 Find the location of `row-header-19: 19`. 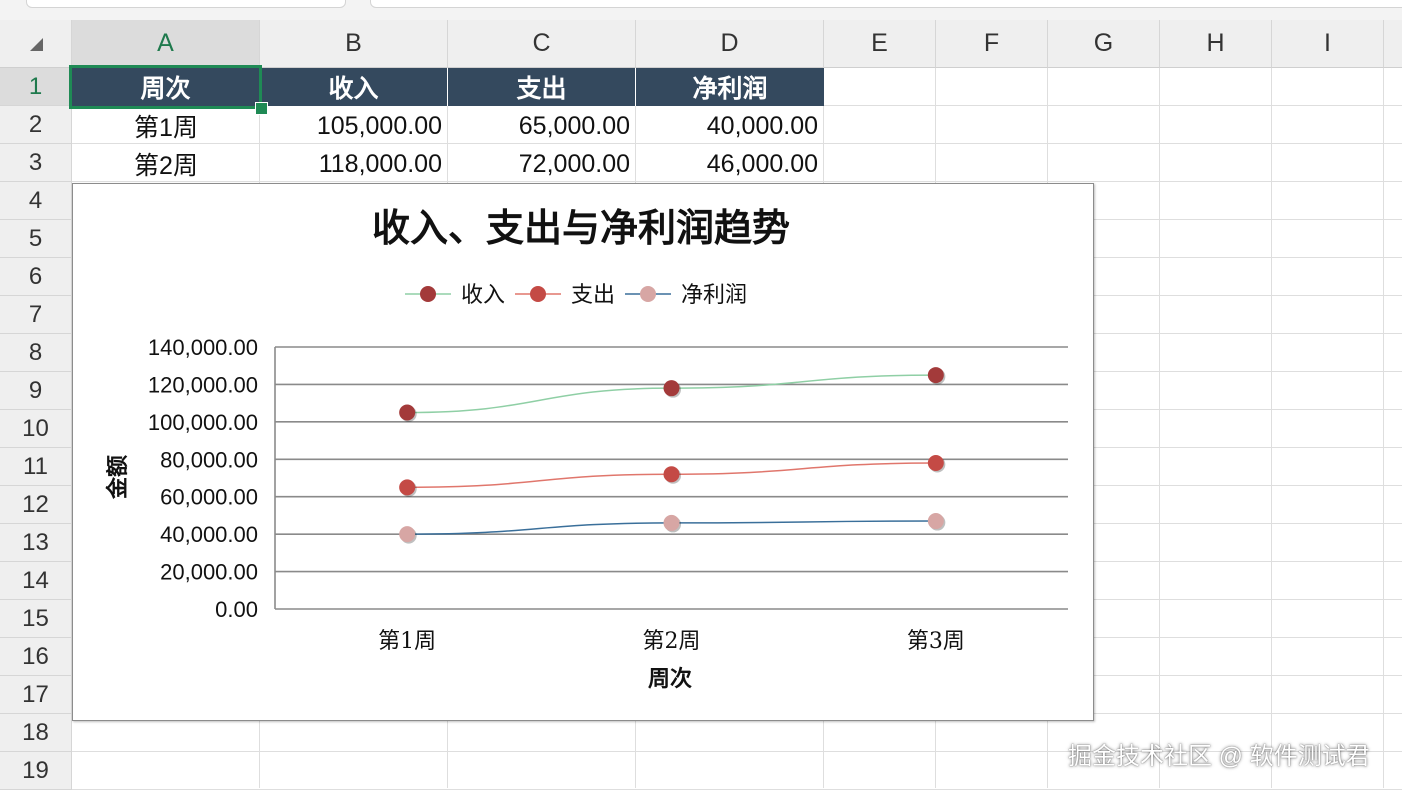

row-header-19: 19 is located at coordinates (36, 771).